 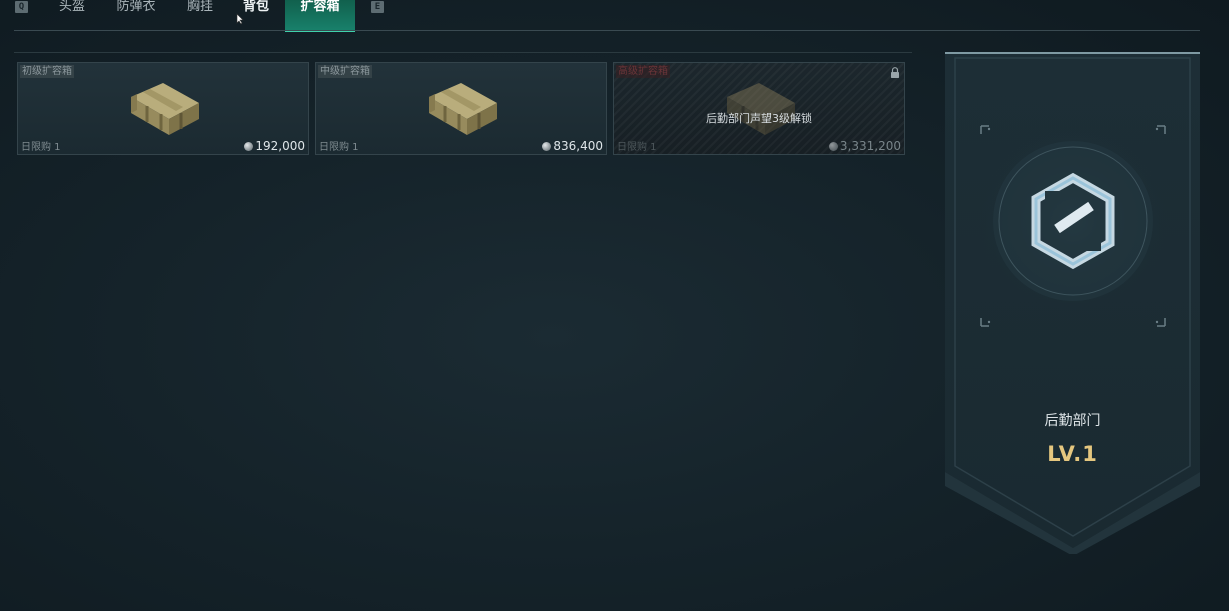 I want to click on price-value: 3,331,200, so click(x=870, y=146).